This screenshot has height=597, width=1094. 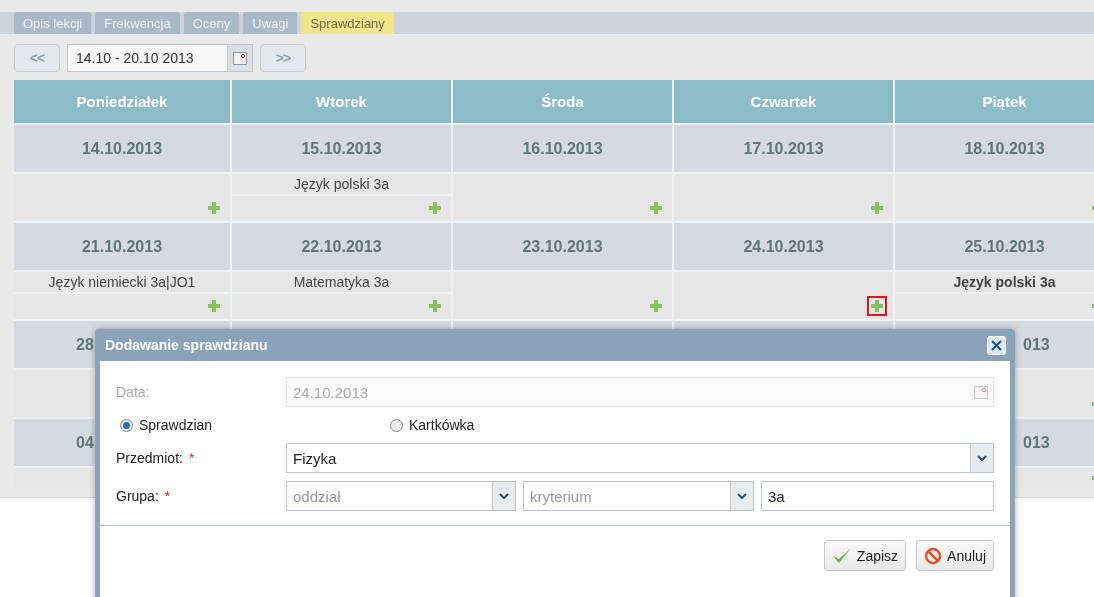 What do you see at coordinates (133, 392) in the screenshot?
I see `field-label: Data:` at bounding box center [133, 392].